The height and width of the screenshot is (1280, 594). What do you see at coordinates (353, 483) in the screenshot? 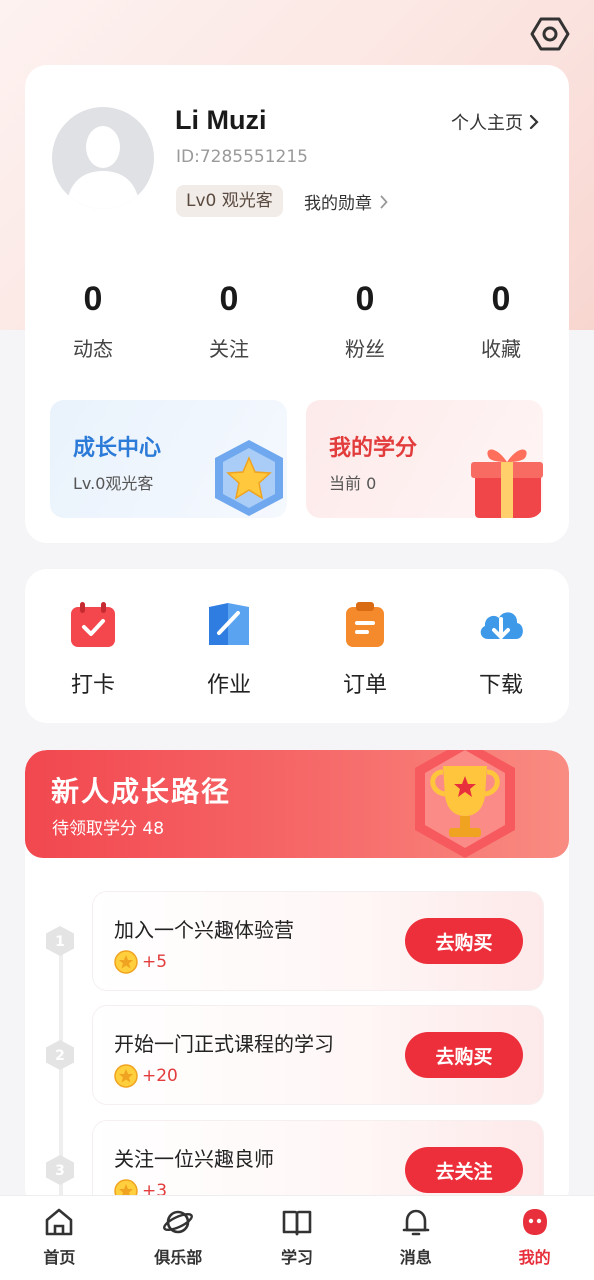
I see `my-credits-subtitle: 当前 0` at bounding box center [353, 483].